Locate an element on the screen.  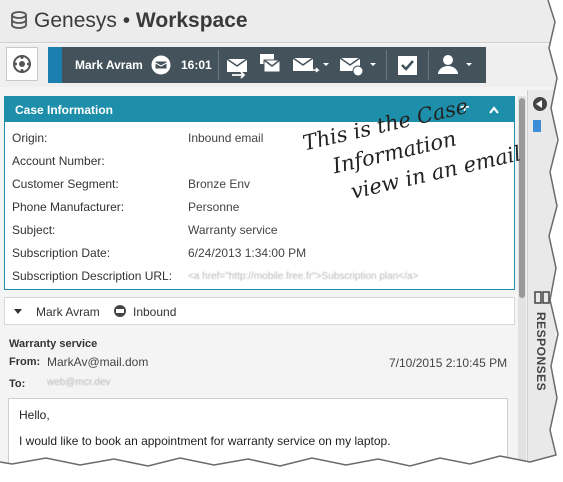
case-field-value: 6/24/2013 1:34:00 PM is located at coordinates (247, 253).